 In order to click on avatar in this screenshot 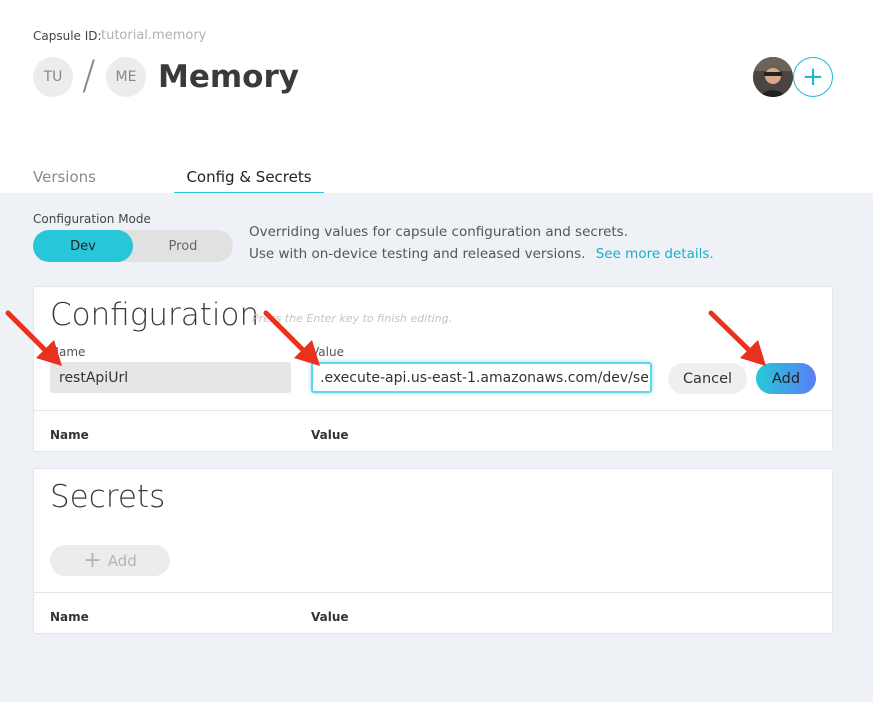, I will do `click(773, 77)`.